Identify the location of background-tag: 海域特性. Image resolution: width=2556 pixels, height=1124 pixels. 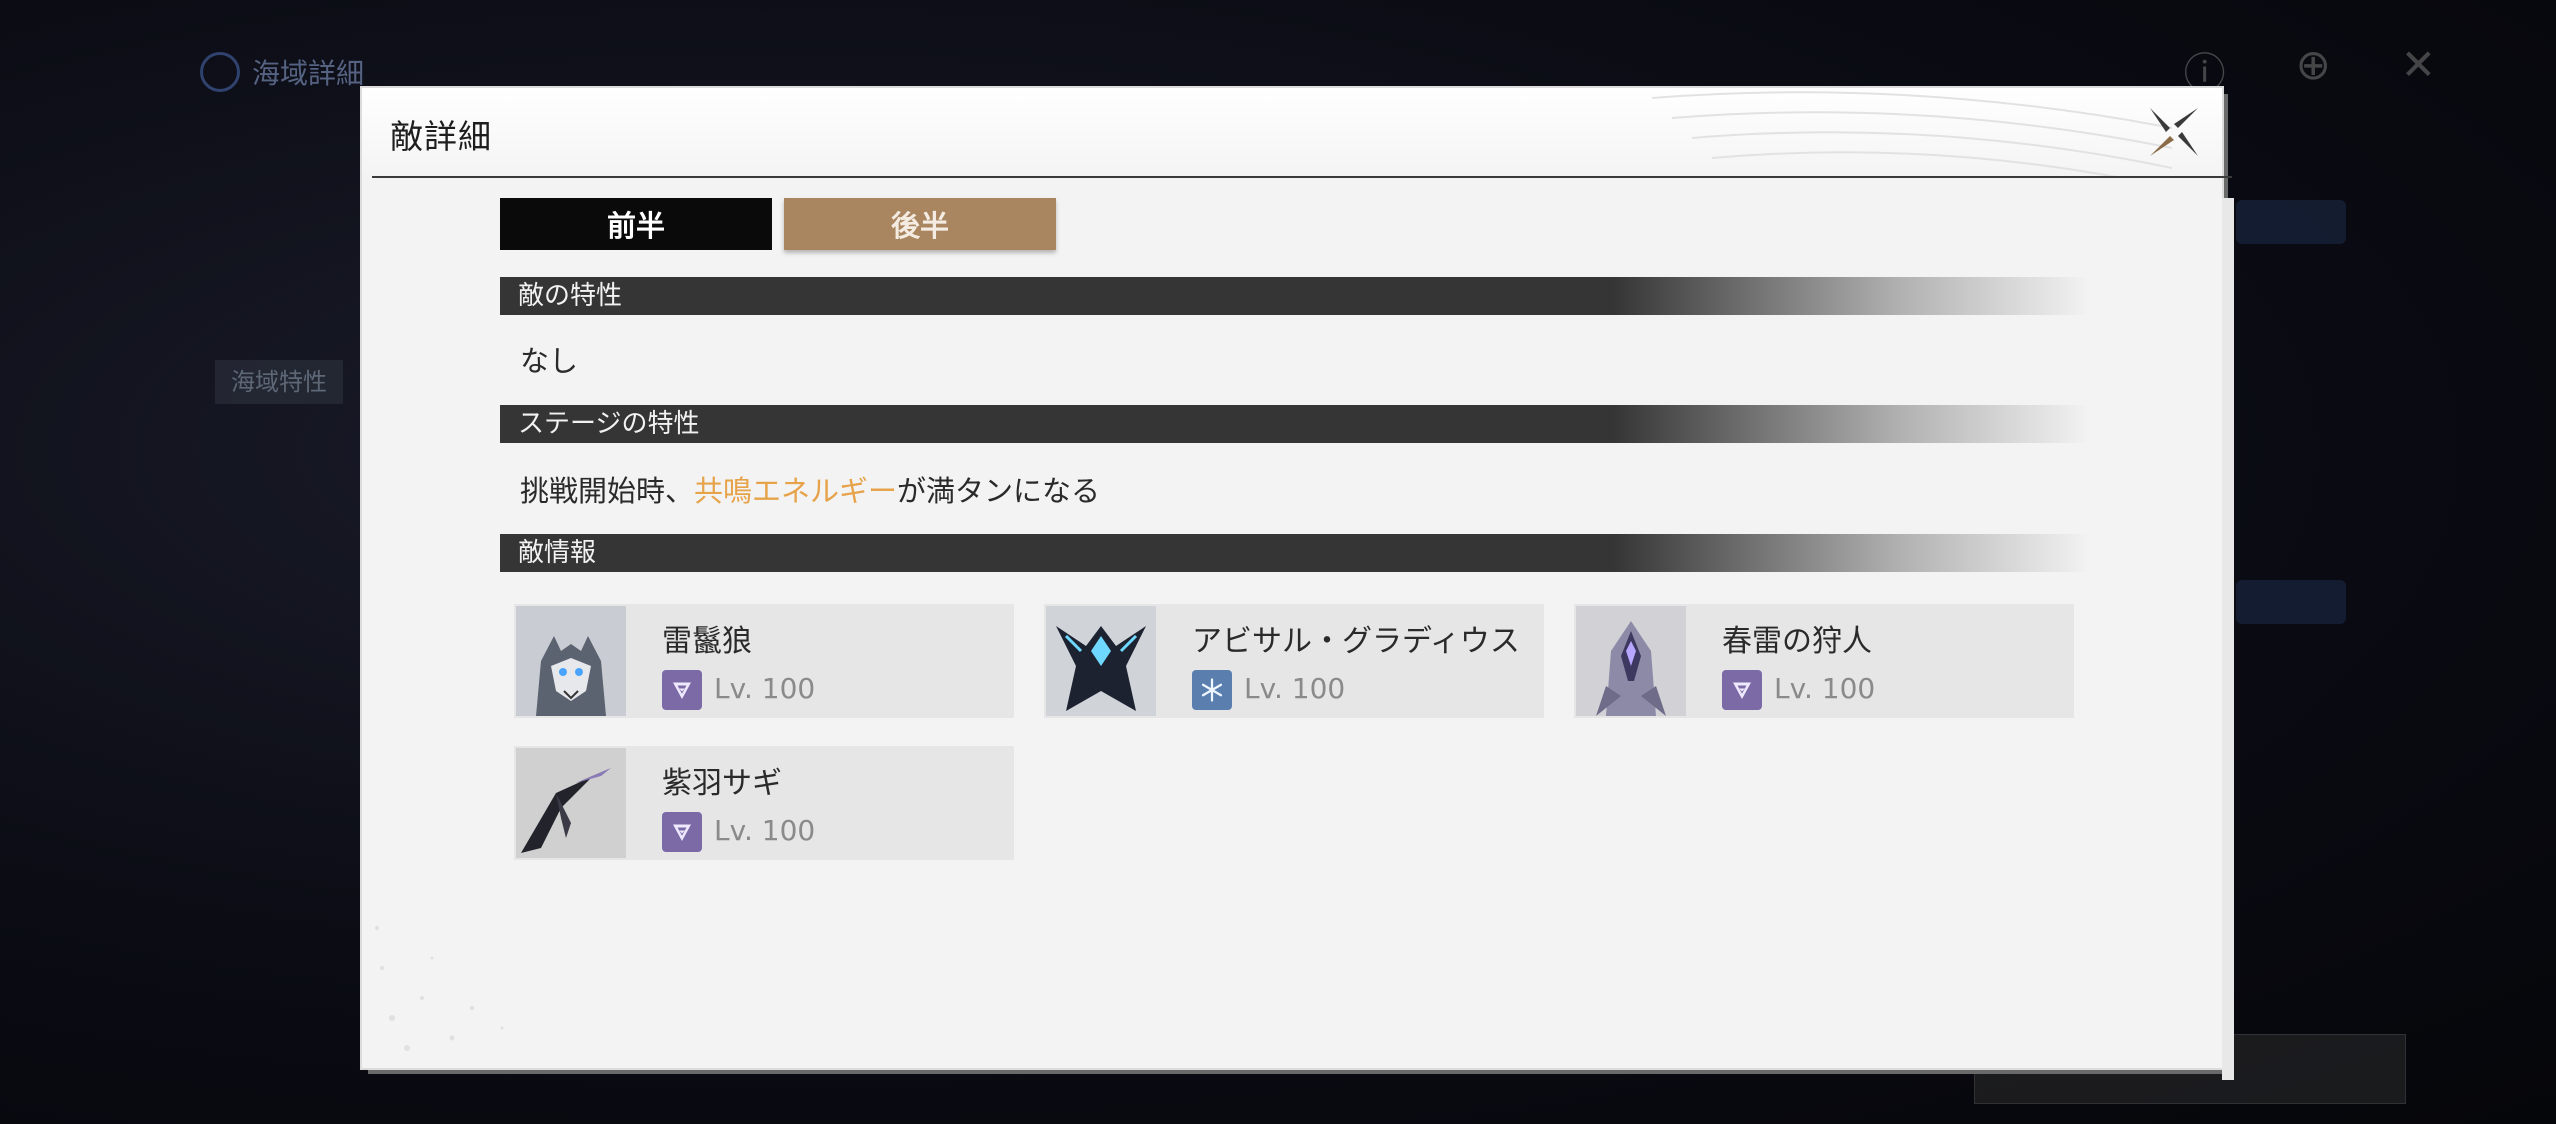
(279, 382).